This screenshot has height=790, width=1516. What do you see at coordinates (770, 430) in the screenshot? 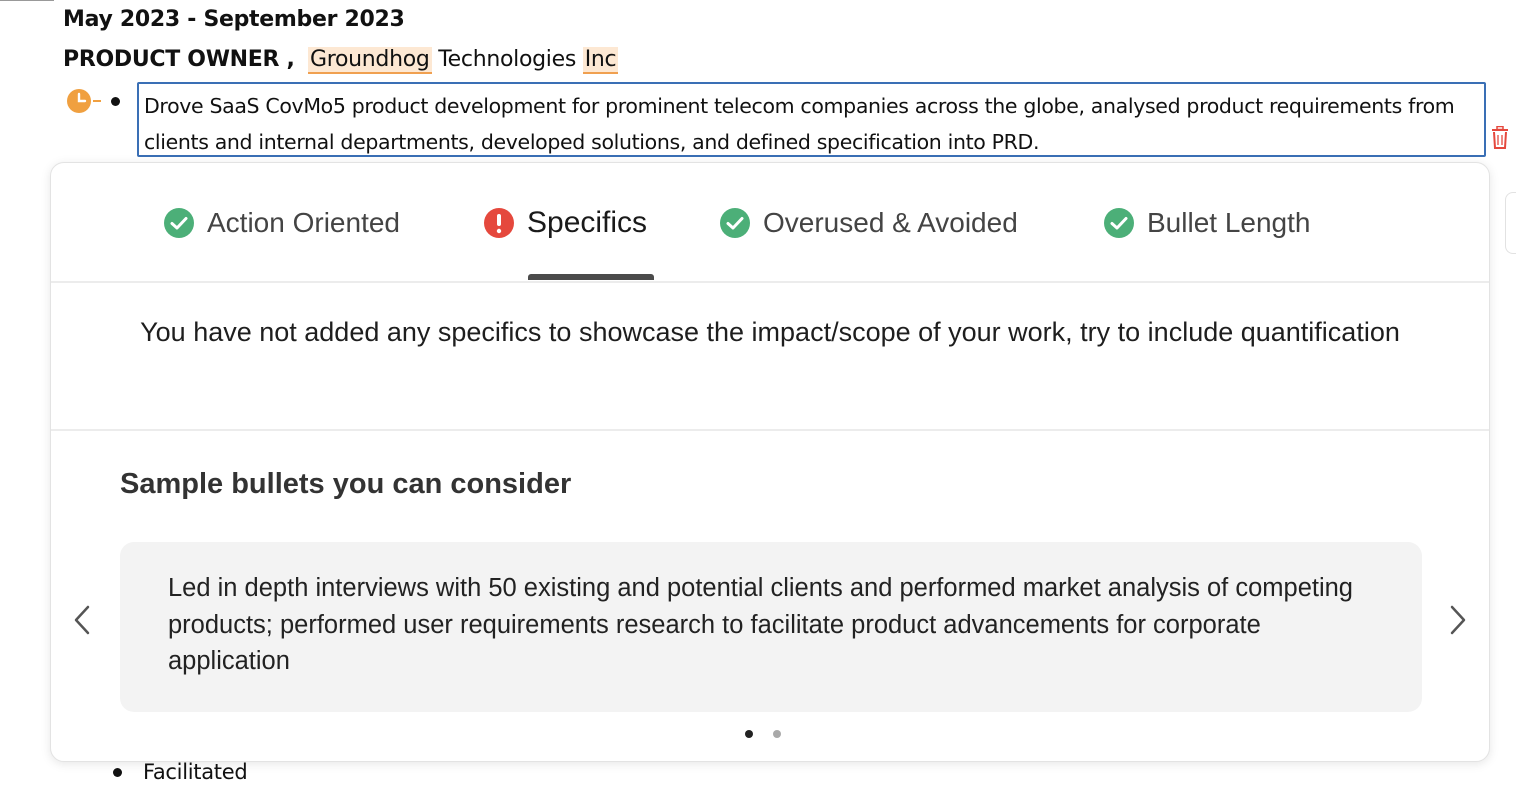
I see `section-divider` at bounding box center [770, 430].